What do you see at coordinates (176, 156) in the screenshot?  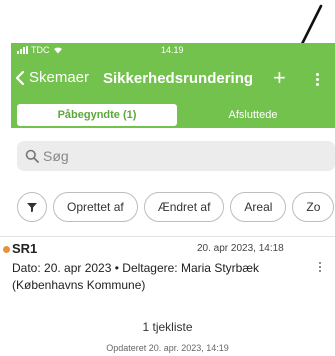 I see `search-input: Søg` at bounding box center [176, 156].